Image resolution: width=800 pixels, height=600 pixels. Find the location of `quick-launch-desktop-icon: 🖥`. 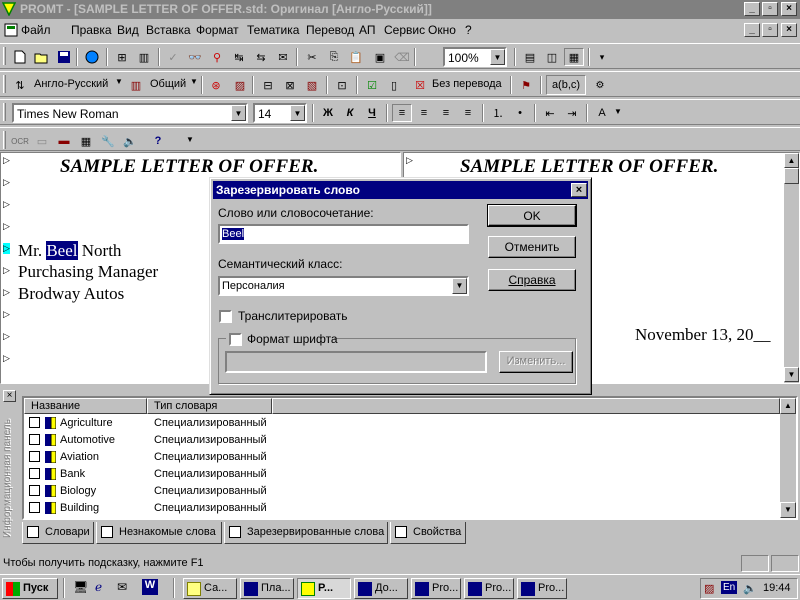

quick-launch-desktop-icon: 🖥 is located at coordinates (80, 587).